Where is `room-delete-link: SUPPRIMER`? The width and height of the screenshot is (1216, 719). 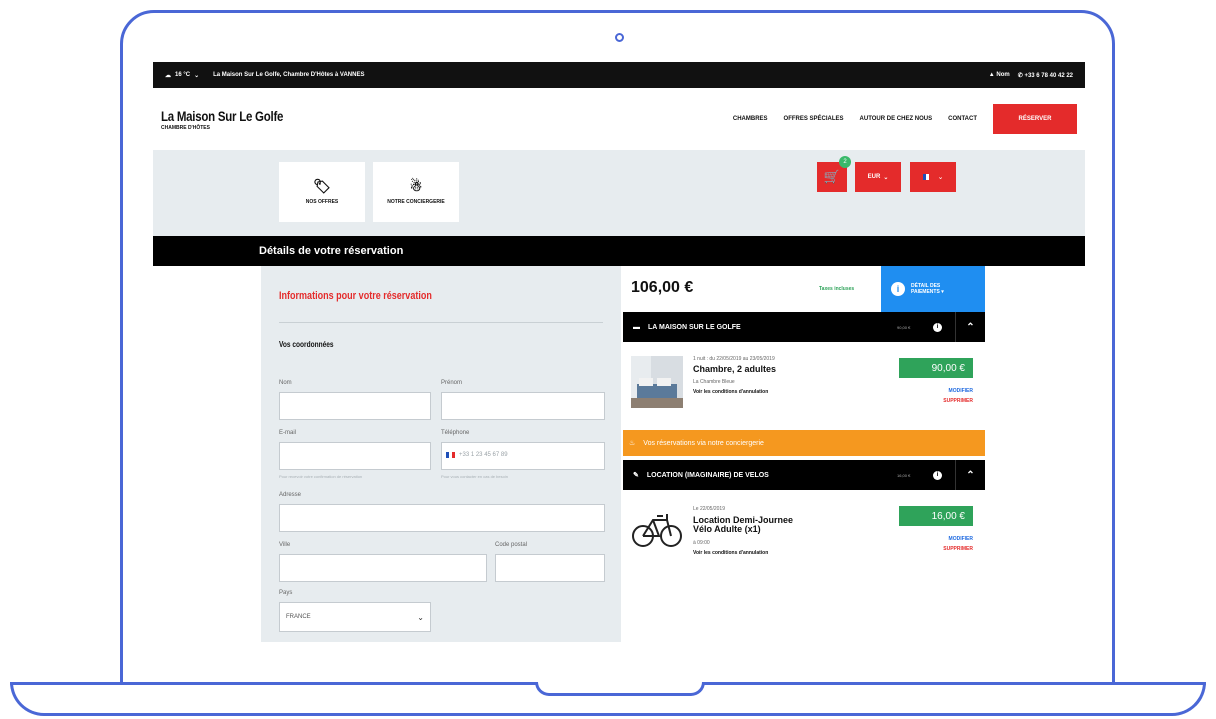 room-delete-link: SUPPRIMER is located at coordinates (958, 401).